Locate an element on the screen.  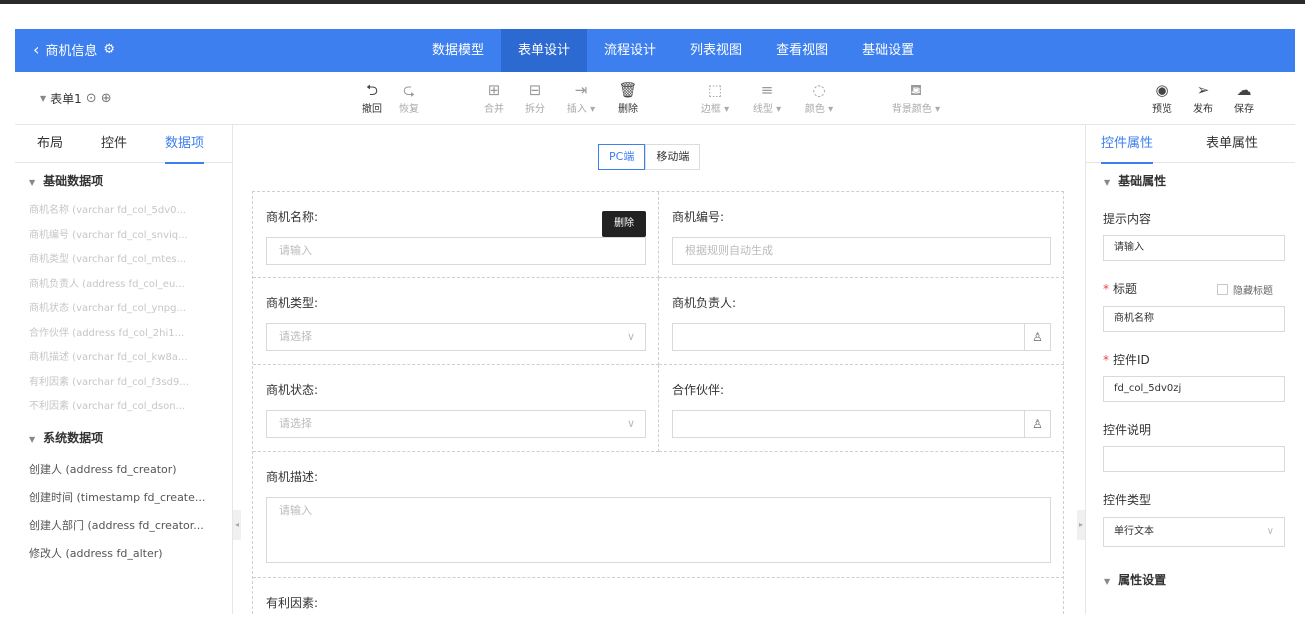
id-input: fd_col_5dv0zj is located at coordinates (1194, 389).